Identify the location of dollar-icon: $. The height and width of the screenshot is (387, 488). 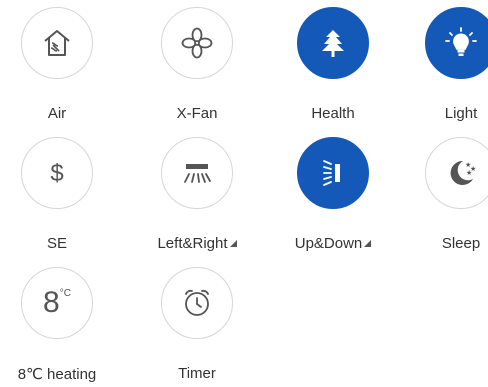
(56, 173).